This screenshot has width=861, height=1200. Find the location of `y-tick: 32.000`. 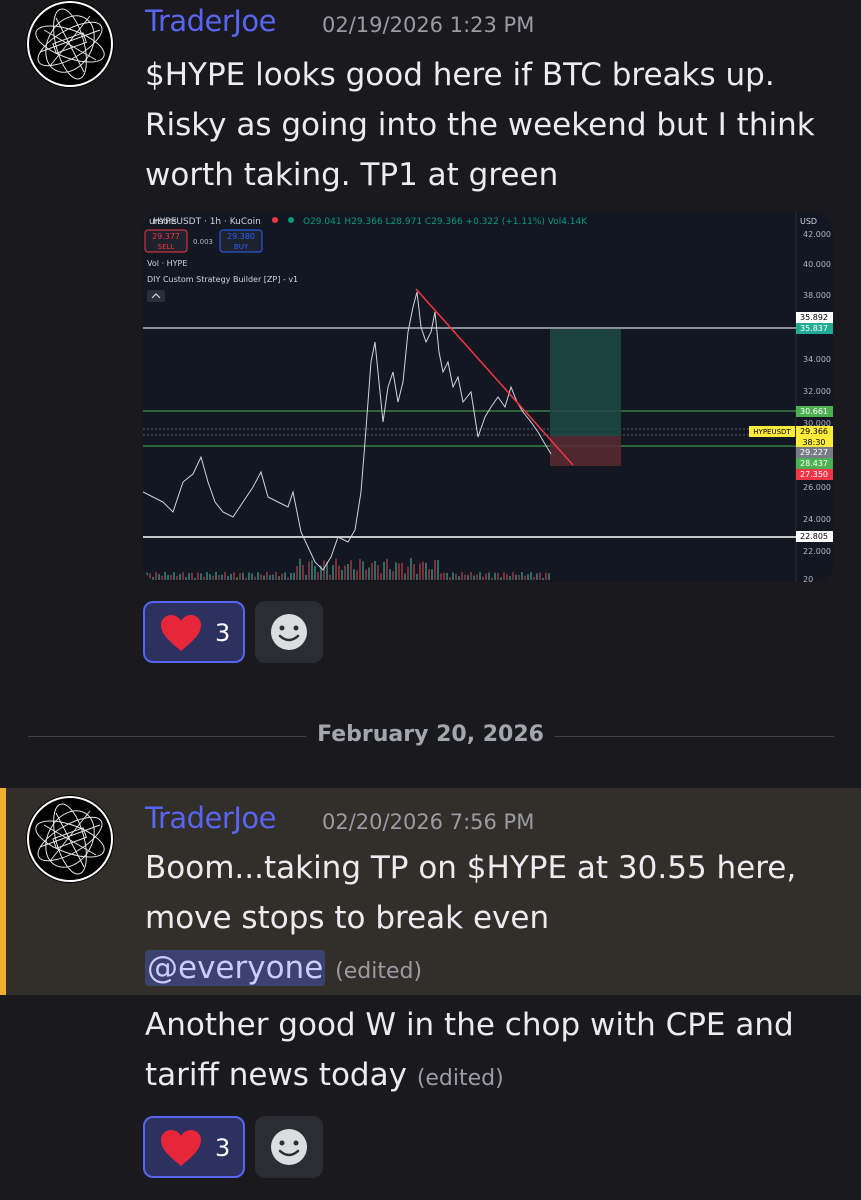

y-tick: 32.000 is located at coordinates (817, 391).